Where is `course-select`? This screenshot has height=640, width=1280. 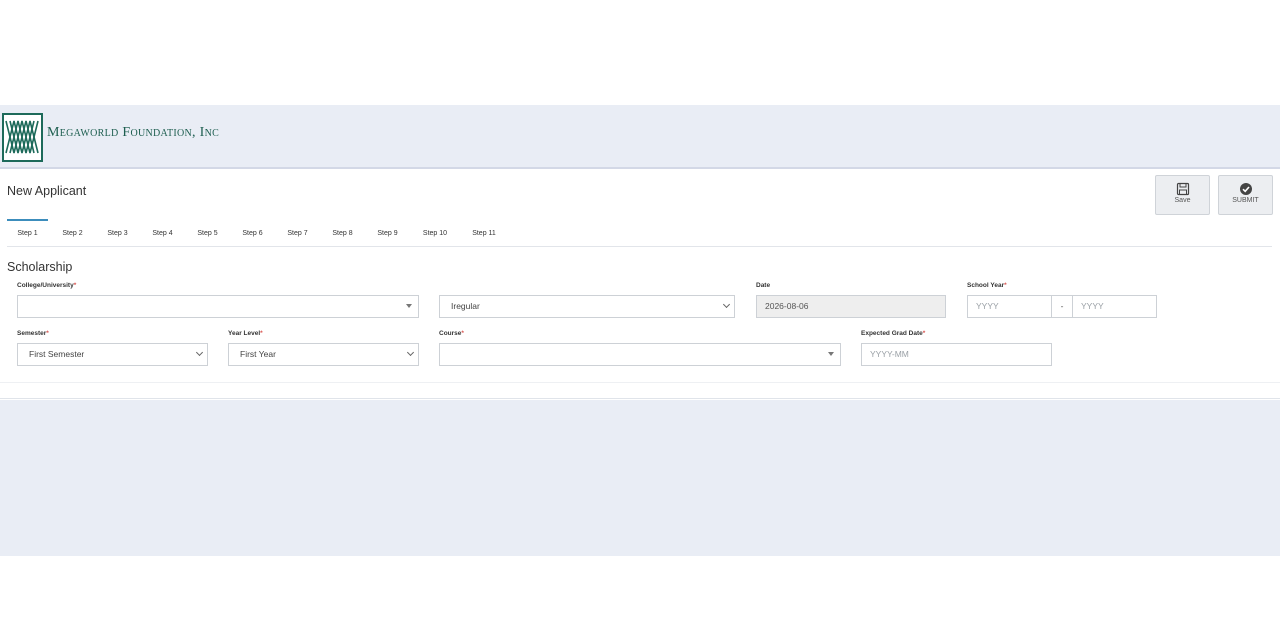
course-select is located at coordinates (640, 354).